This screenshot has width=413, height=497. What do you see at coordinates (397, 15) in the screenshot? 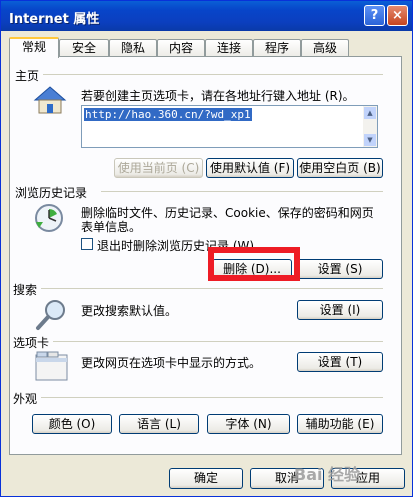
I see `close-button: ×` at bounding box center [397, 15].